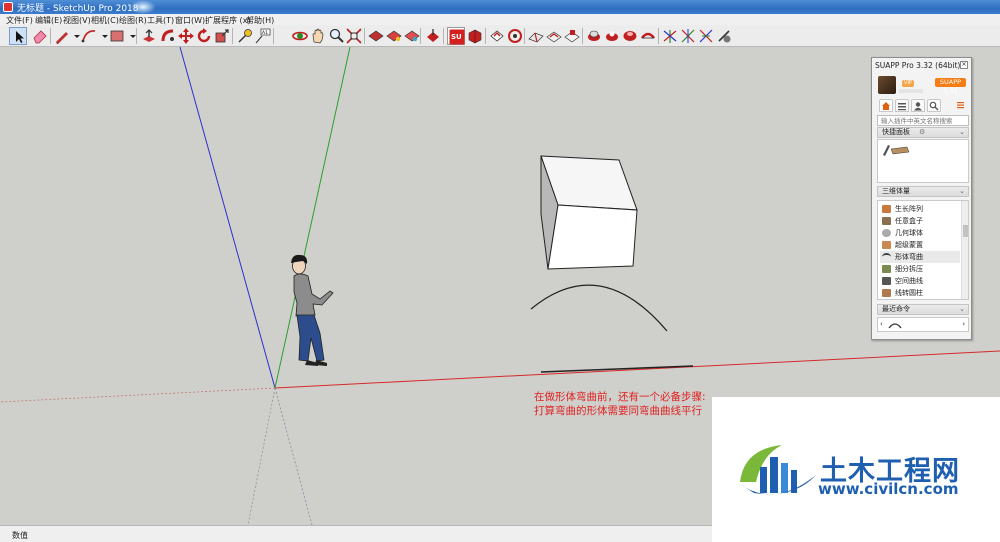  What do you see at coordinates (923, 309) in the screenshot?
I see `recent-commands-header: 最近命令 ⌄` at bounding box center [923, 309].